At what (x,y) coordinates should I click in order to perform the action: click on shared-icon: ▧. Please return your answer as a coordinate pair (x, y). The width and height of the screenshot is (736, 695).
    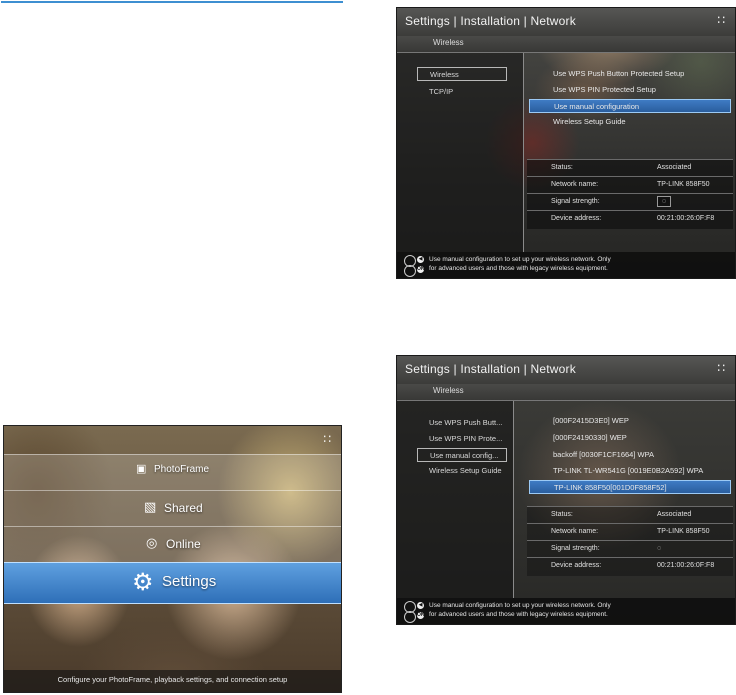
    Looking at the image, I should click on (150, 506).